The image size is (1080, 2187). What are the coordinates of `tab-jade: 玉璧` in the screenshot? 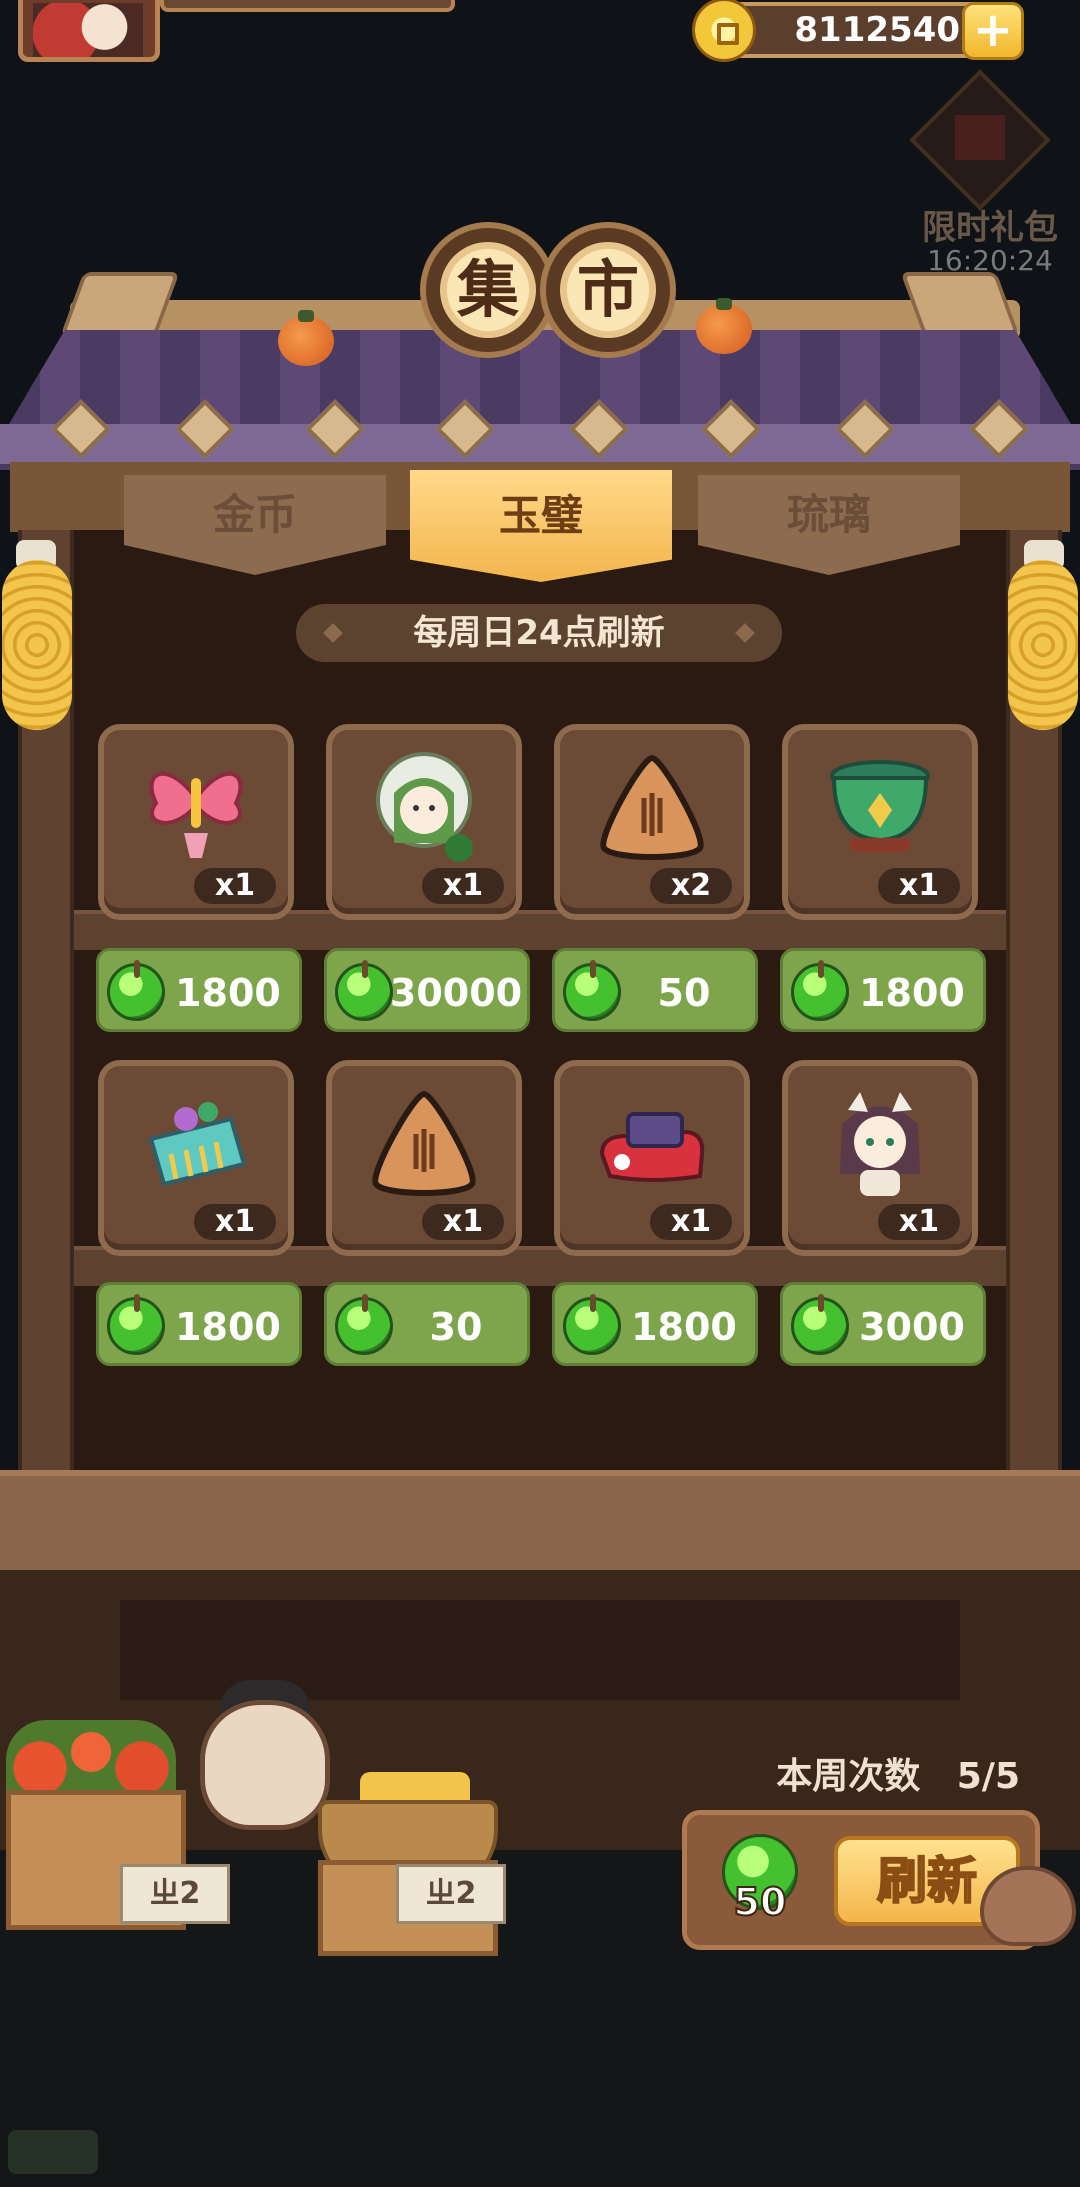 It's located at (541, 526).